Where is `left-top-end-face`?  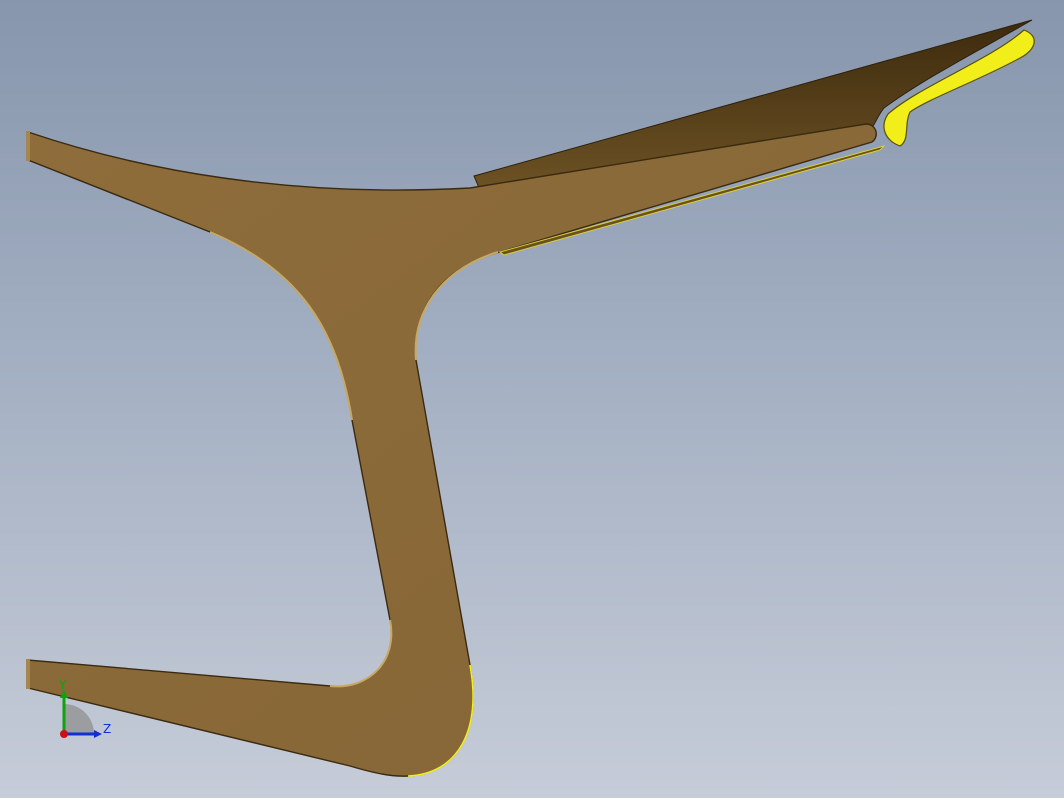 left-top-end-face is located at coordinates (28, 146).